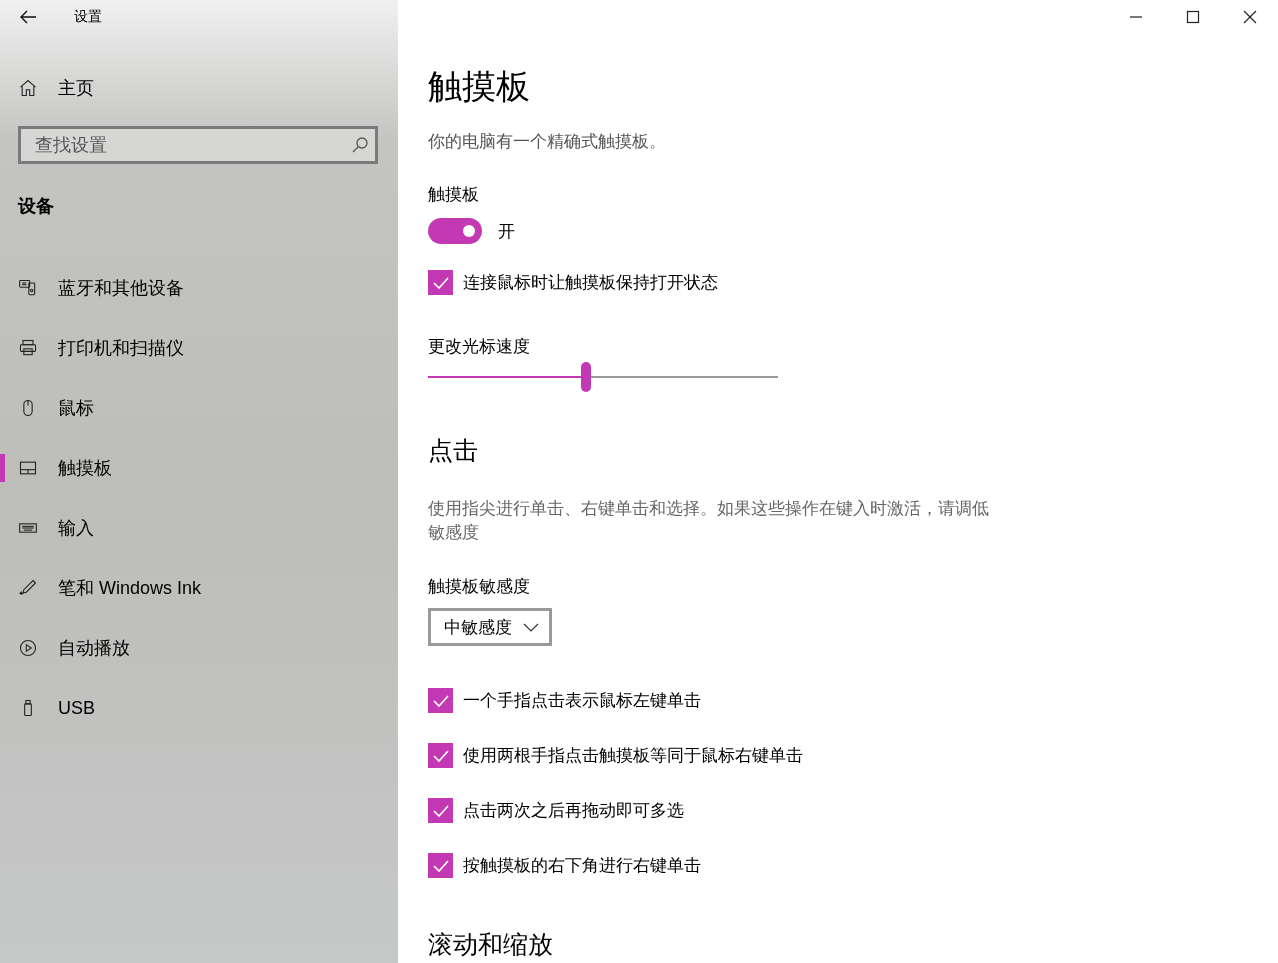 This screenshot has width=1278, height=963. Describe the element at coordinates (582, 701) in the screenshot. I see `checkbox-label: 一个手指点击表示鼠标左键单击` at that location.